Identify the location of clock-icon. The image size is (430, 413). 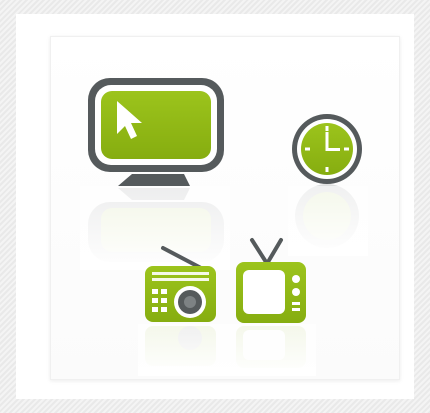
(327, 149).